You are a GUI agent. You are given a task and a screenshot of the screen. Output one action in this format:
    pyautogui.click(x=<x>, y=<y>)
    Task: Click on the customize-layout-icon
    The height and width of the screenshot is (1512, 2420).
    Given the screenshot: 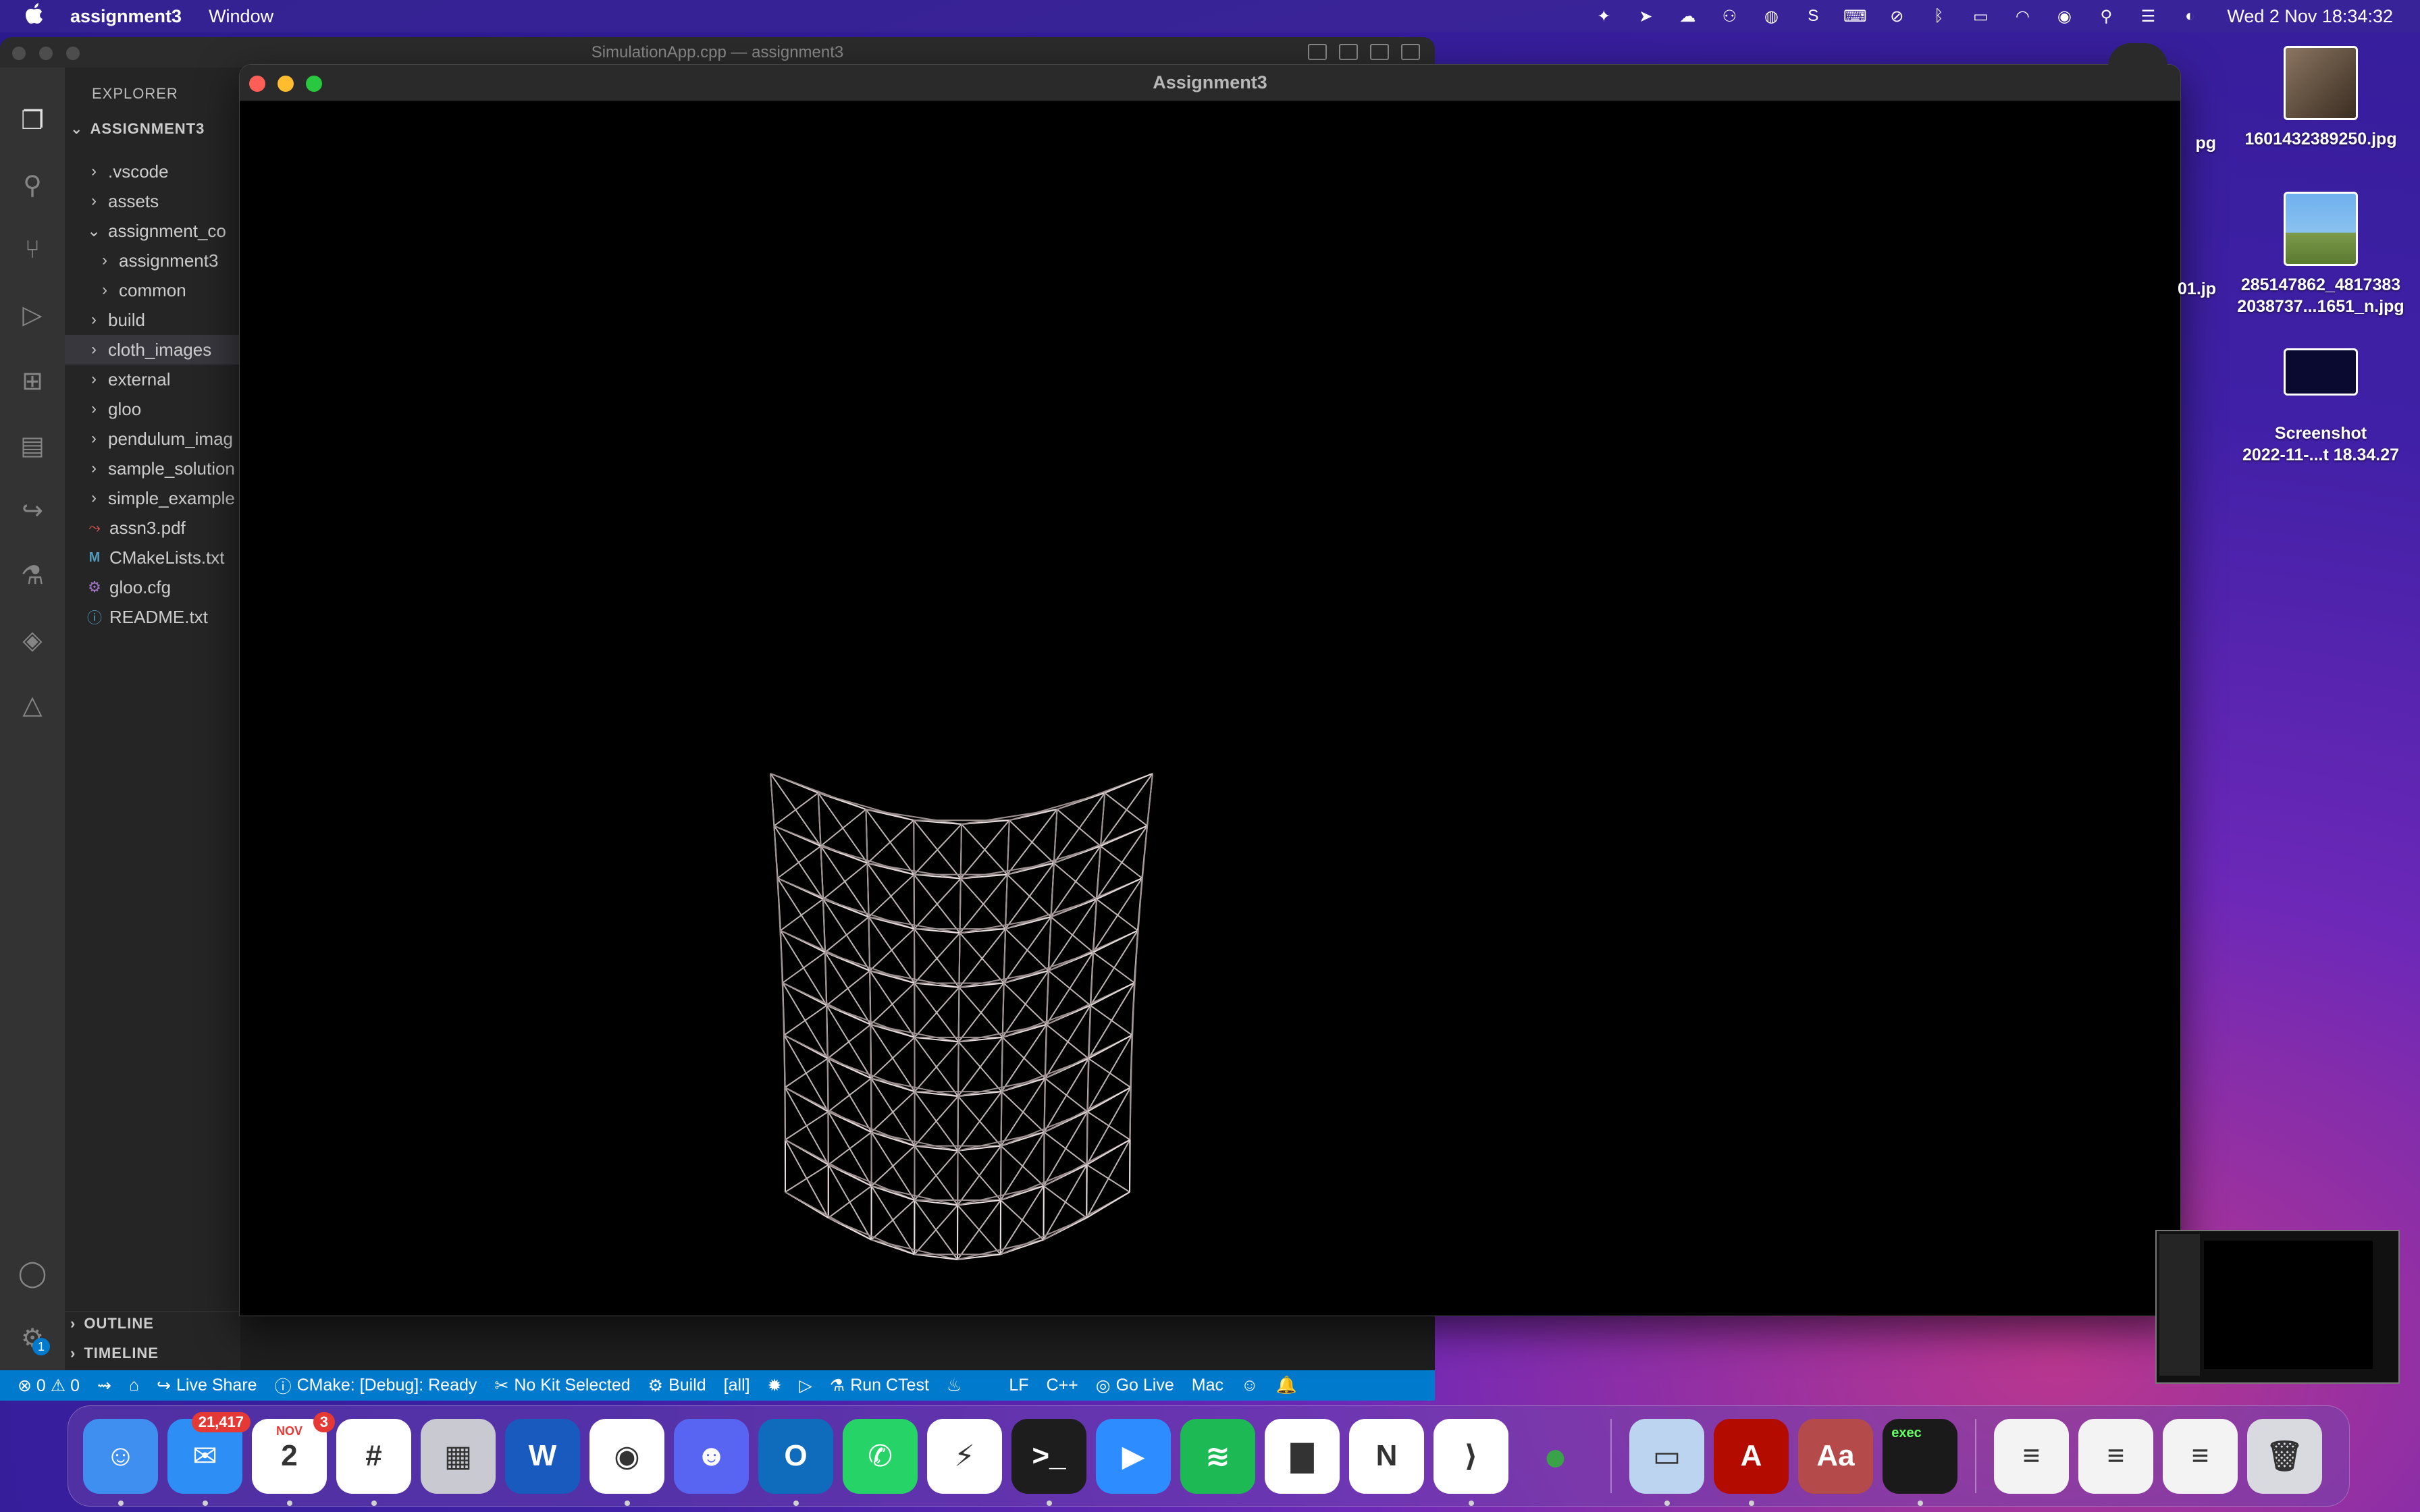 What is the action you would take?
    pyautogui.click(x=1410, y=52)
    